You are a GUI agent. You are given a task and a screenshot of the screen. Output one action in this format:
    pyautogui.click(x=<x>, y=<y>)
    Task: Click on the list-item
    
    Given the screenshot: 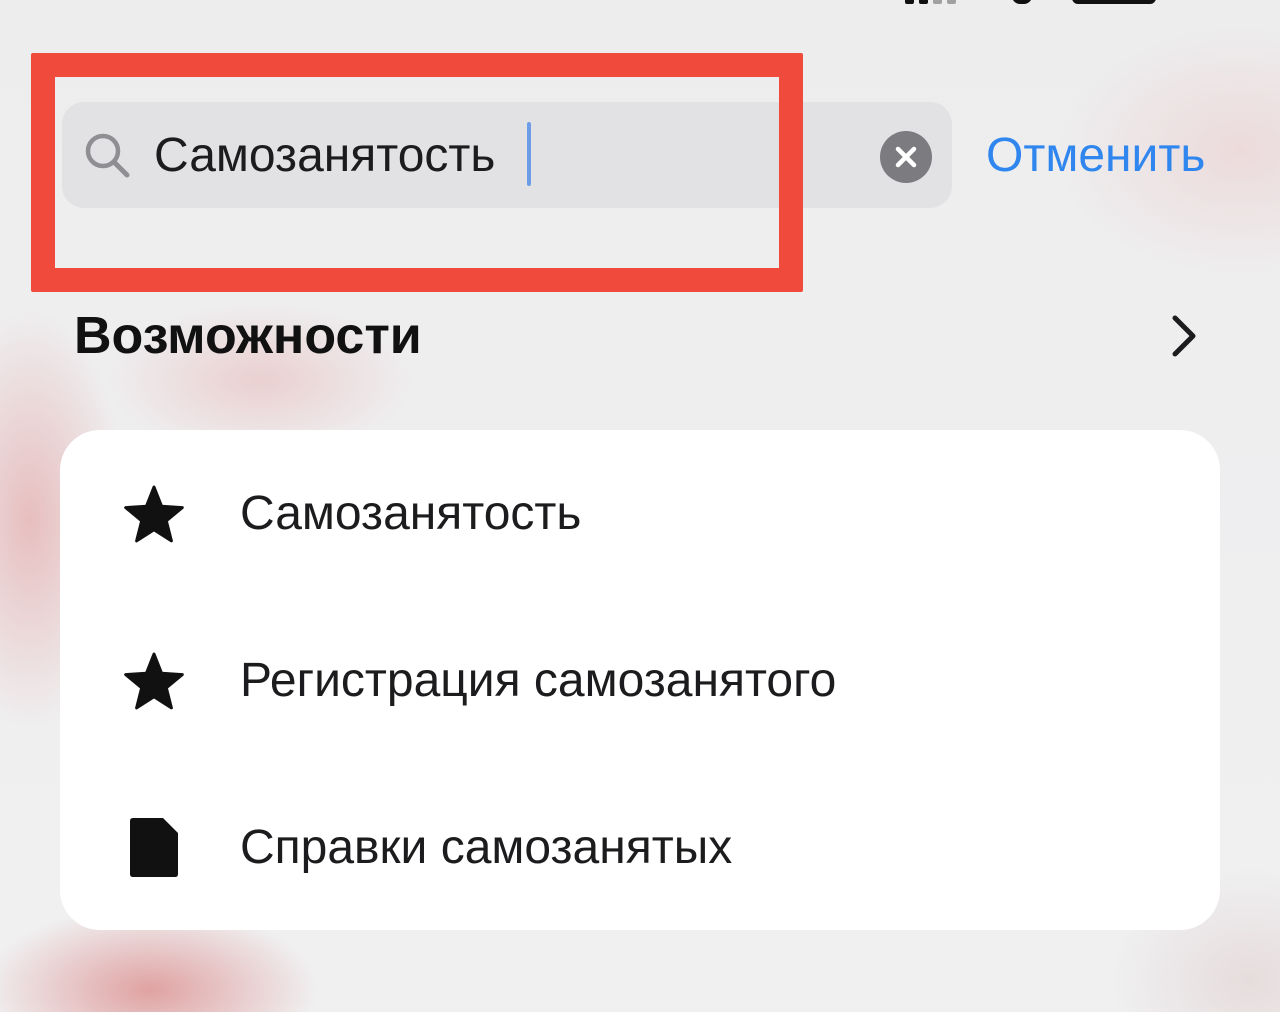 What is the action you would take?
    pyautogui.click(x=640, y=515)
    